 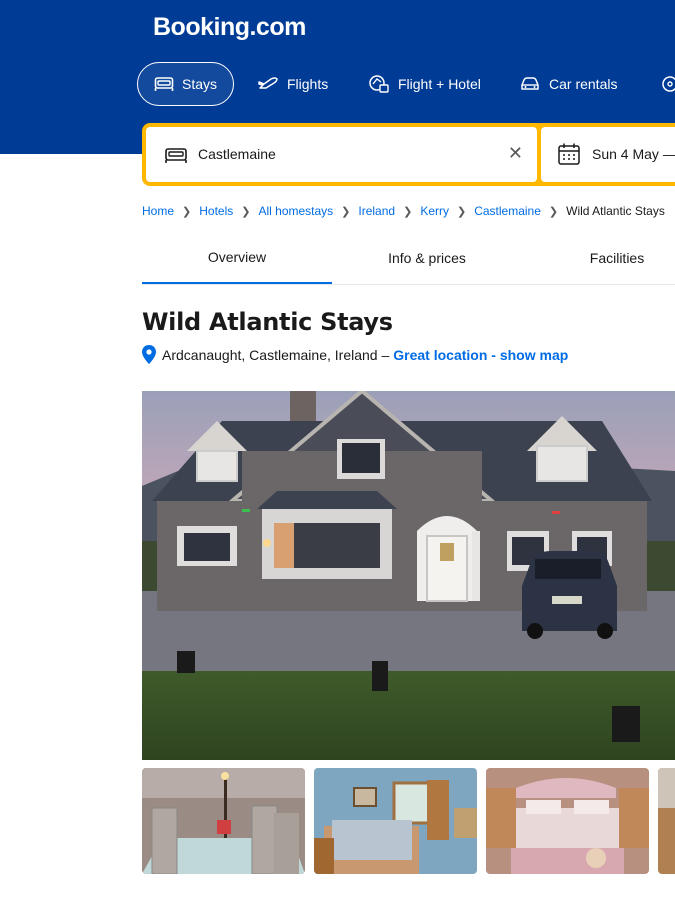 What do you see at coordinates (507, 211) in the screenshot?
I see `breadcrumb-castlemaine: Castlemaine` at bounding box center [507, 211].